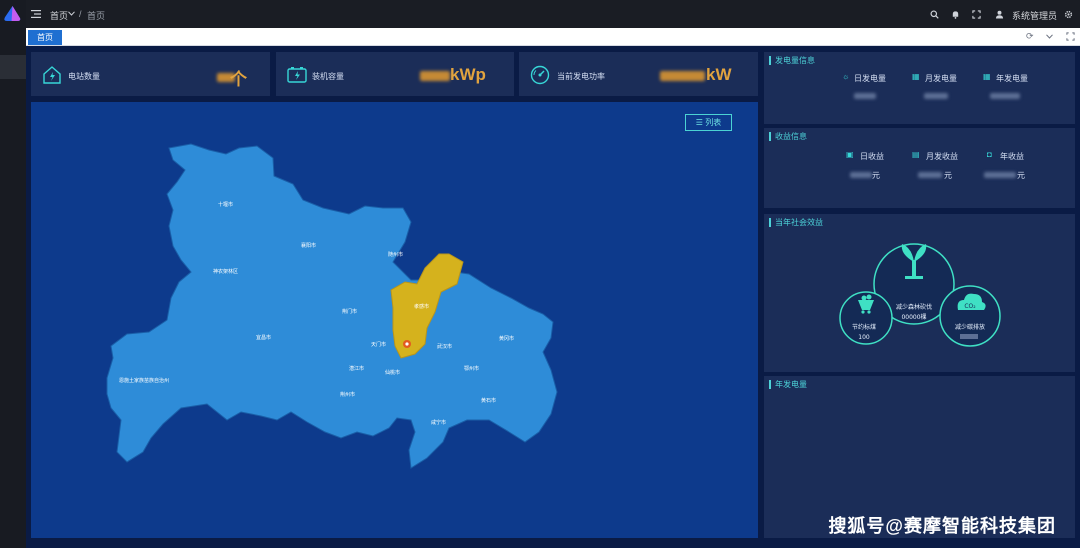 This screenshot has width=1080, height=548. I want to click on city-label: 十堰市, so click(225, 204).